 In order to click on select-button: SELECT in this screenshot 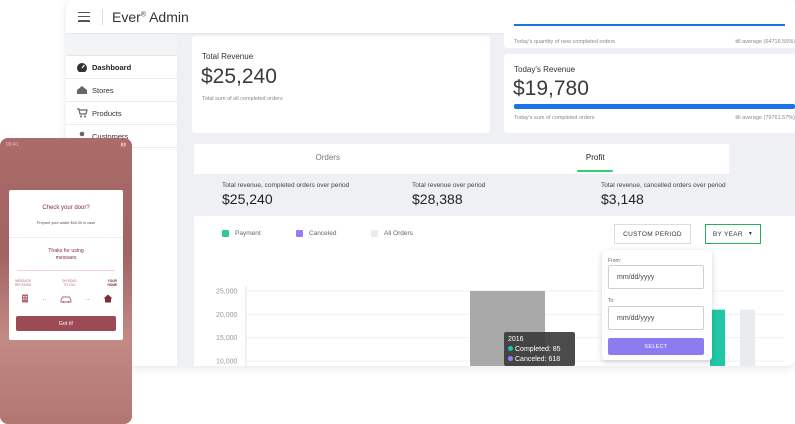, I will do `click(656, 346)`.